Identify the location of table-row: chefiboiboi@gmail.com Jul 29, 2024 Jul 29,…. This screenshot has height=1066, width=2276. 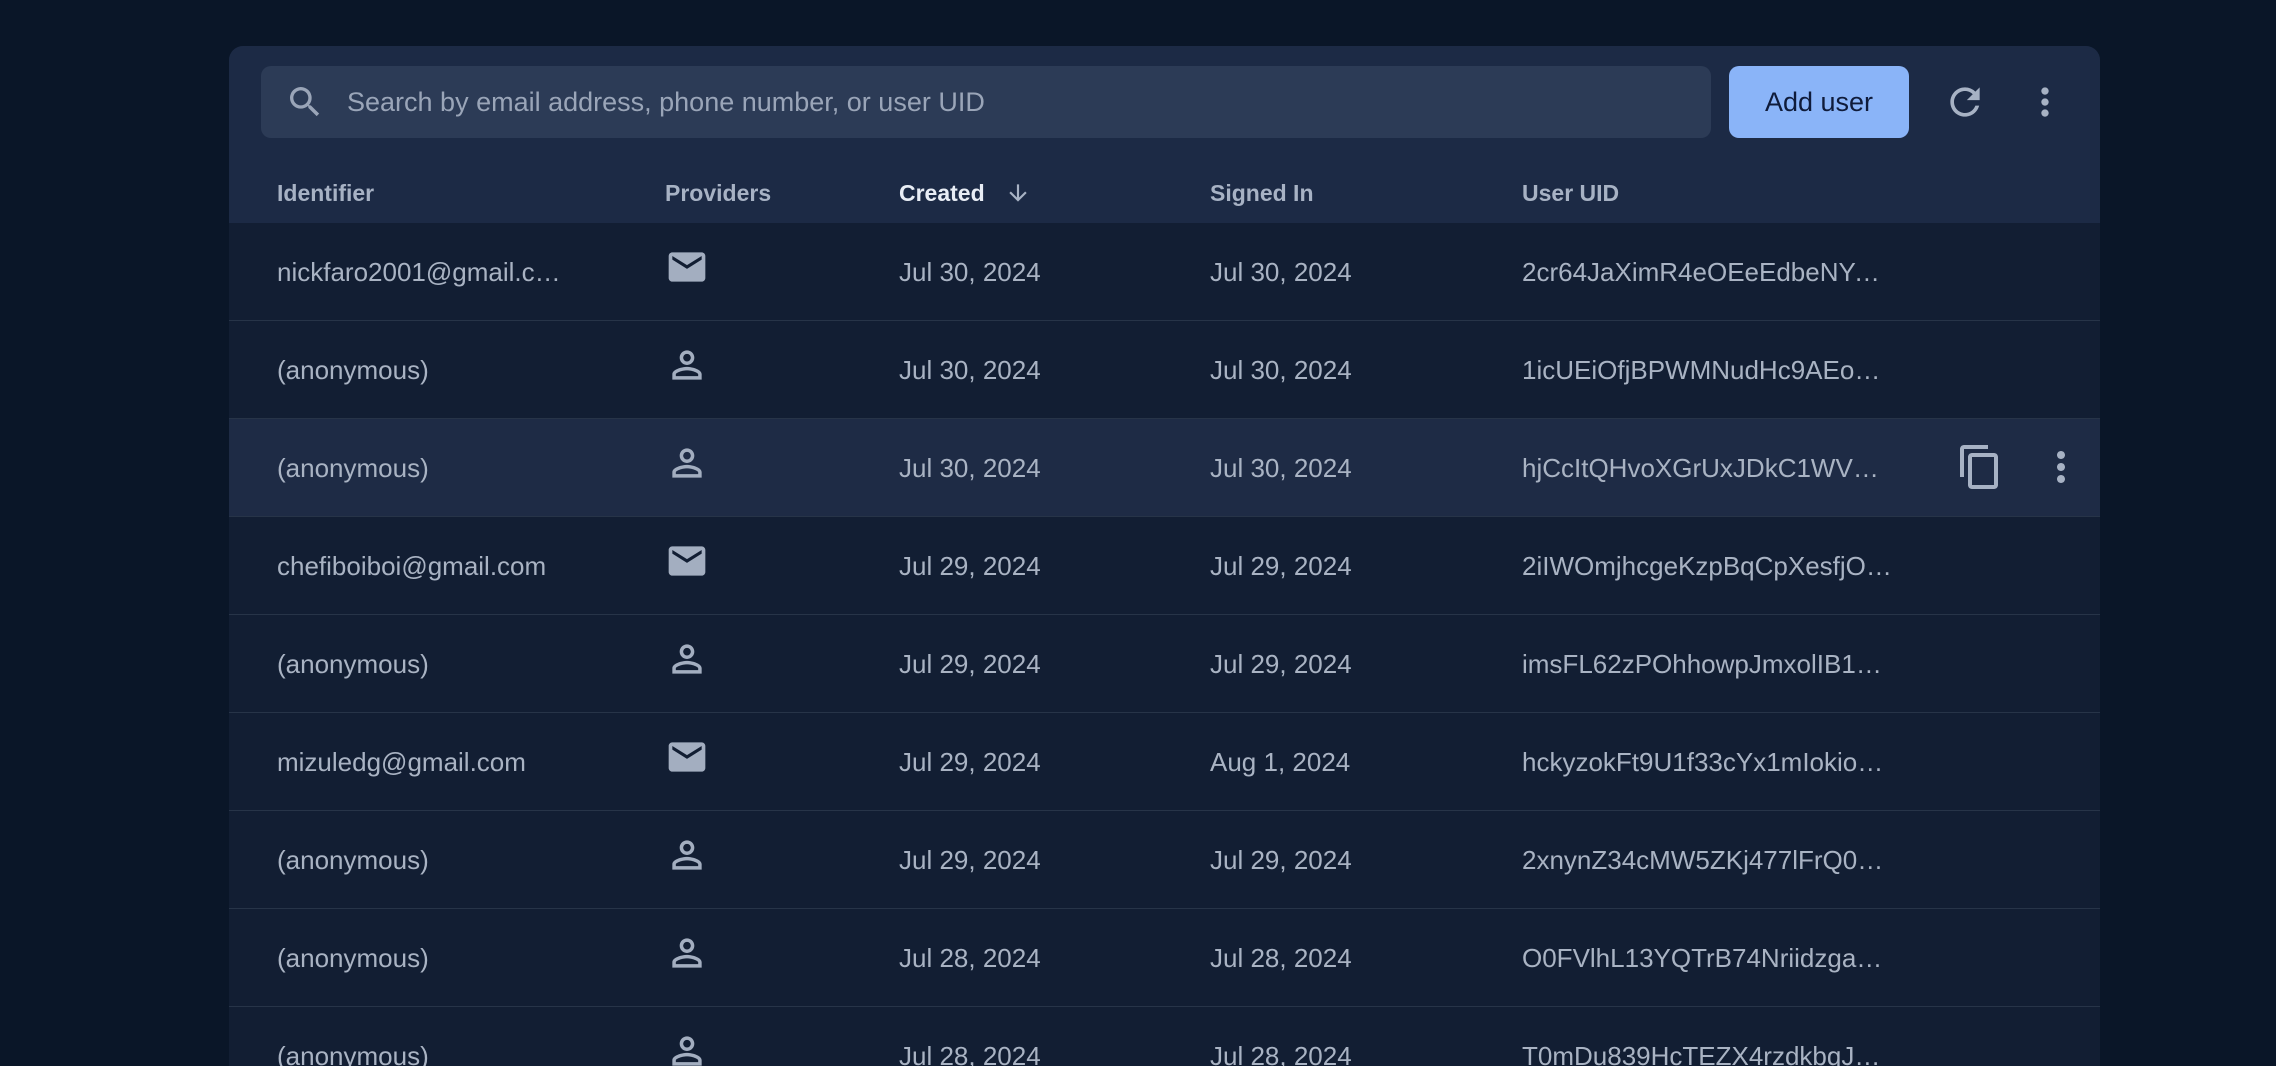
(1164, 566).